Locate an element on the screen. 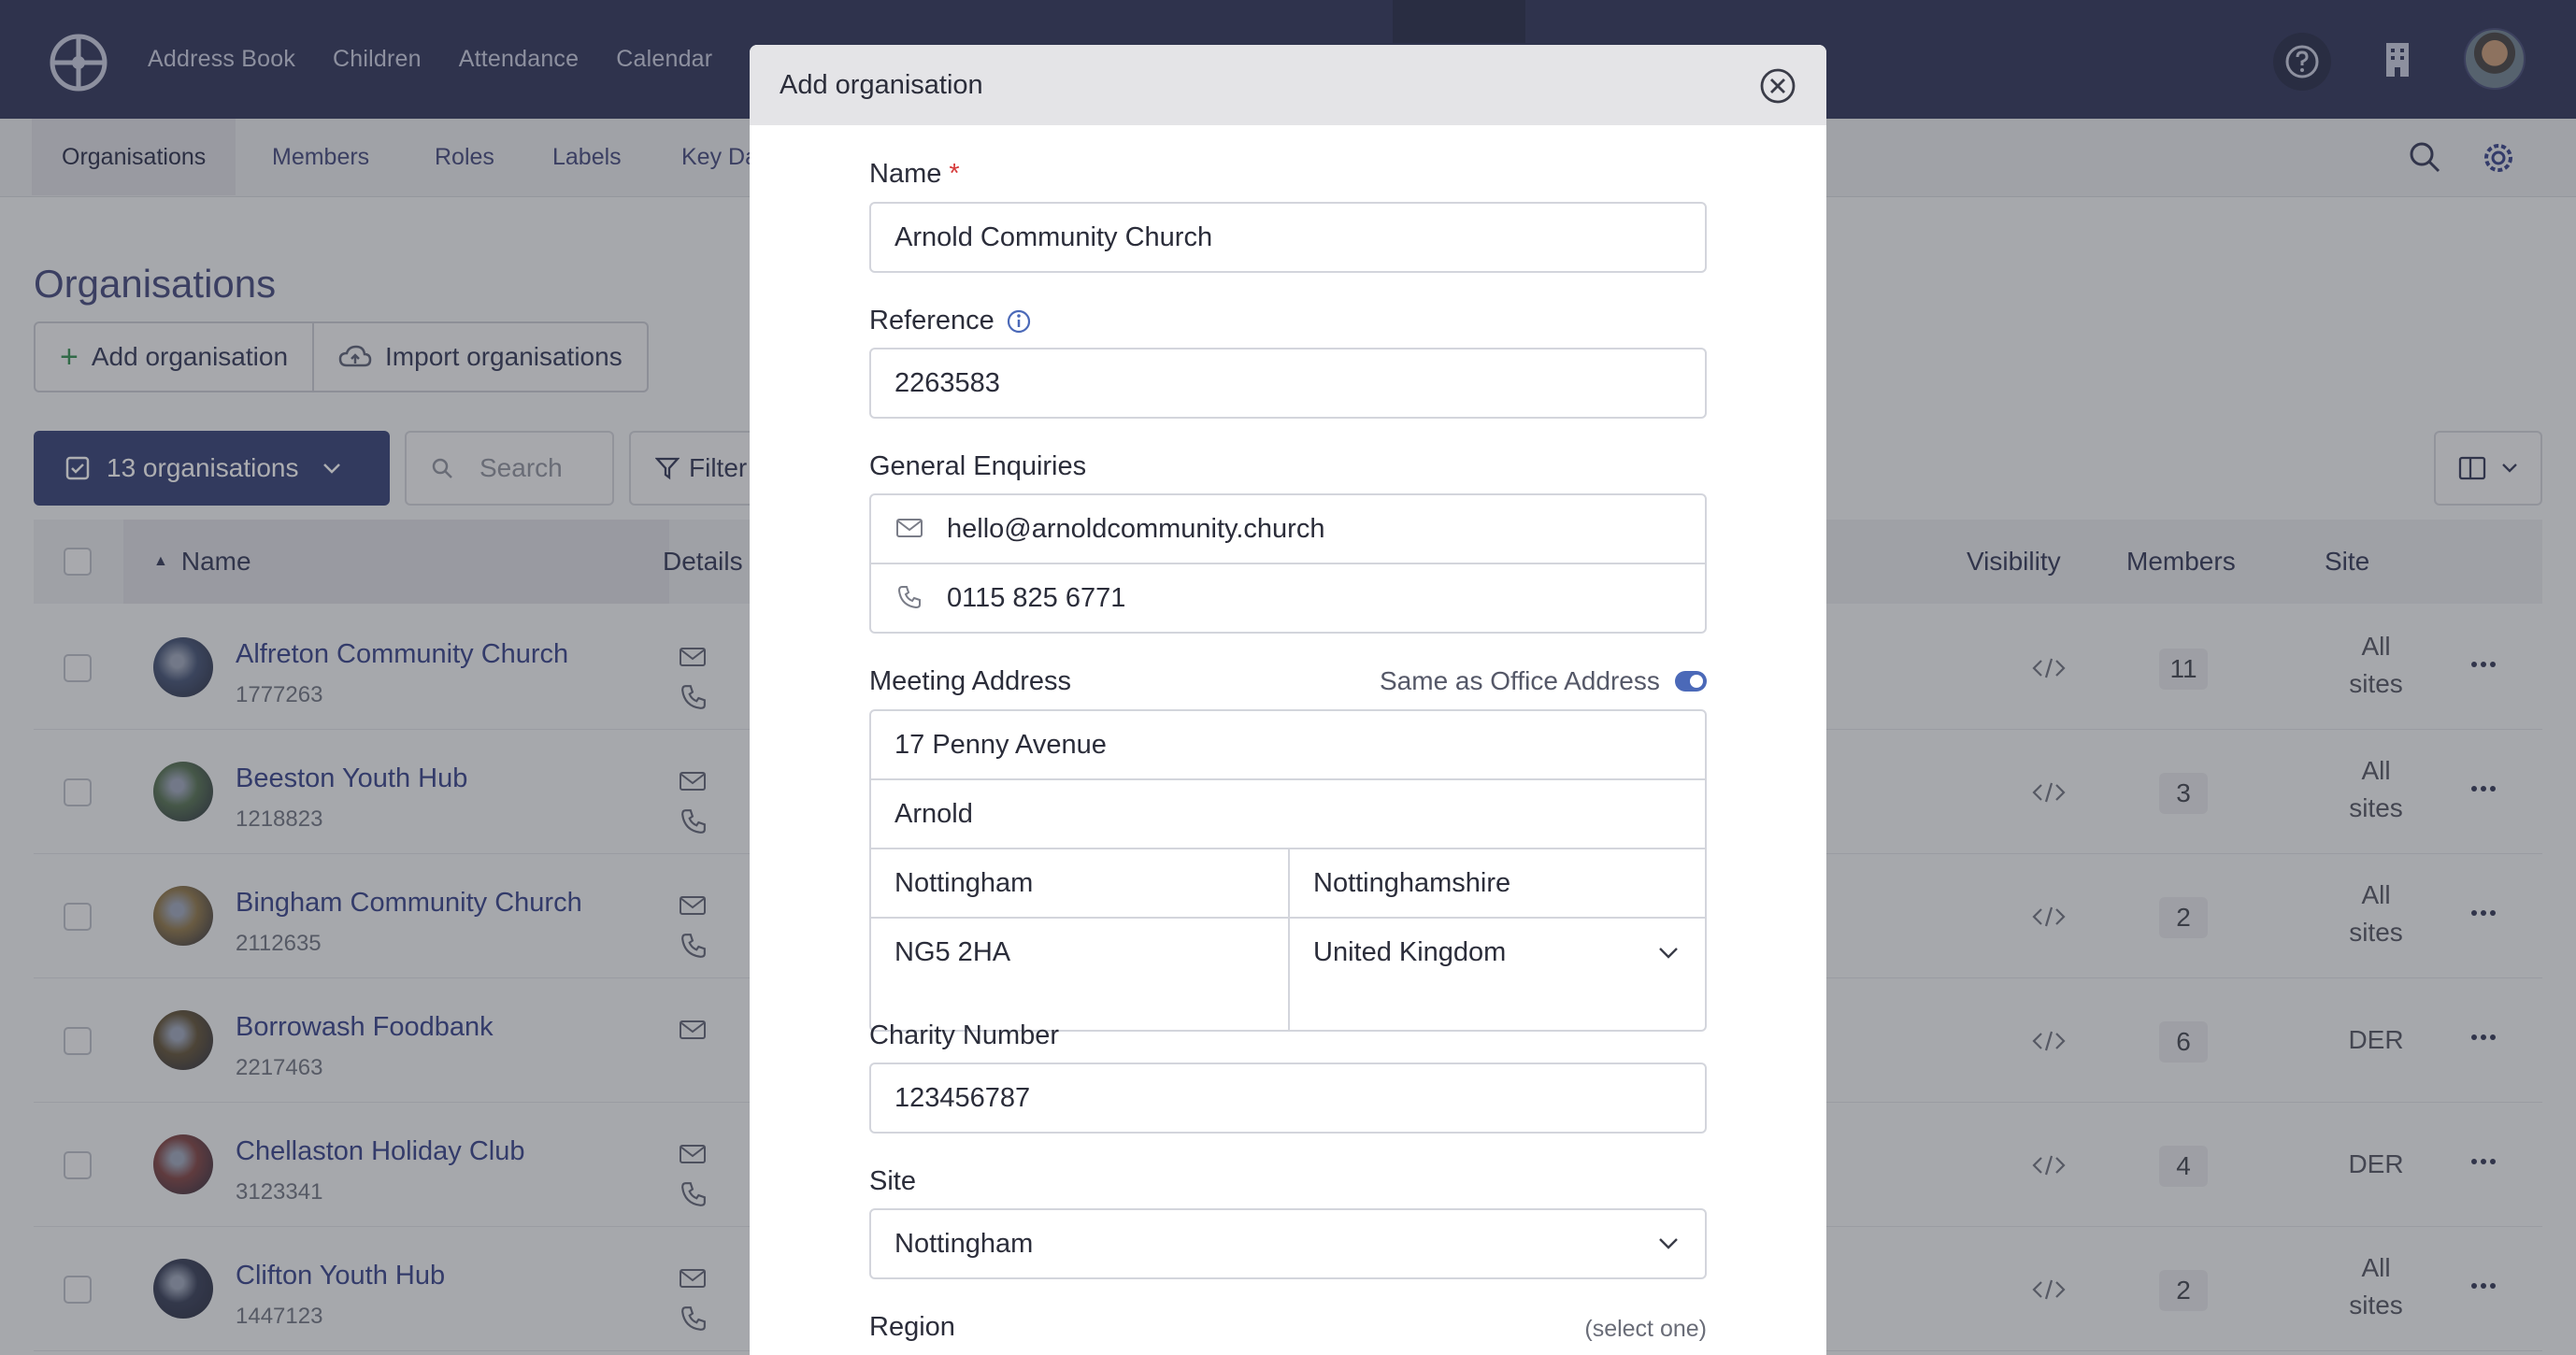 Image resolution: width=2576 pixels, height=1355 pixels. reference-label-text: Reference is located at coordinates (932, 320).